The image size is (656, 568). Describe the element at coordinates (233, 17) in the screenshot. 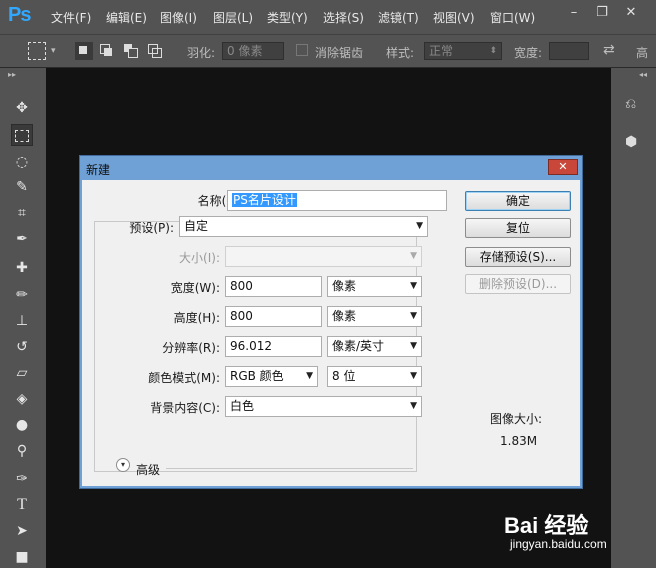

I see `menu-layer: 图层(L)` at that location.